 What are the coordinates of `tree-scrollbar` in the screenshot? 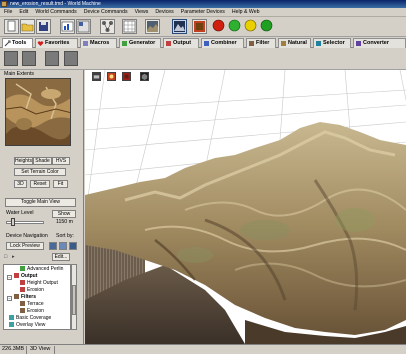 It's located at (74, 297).